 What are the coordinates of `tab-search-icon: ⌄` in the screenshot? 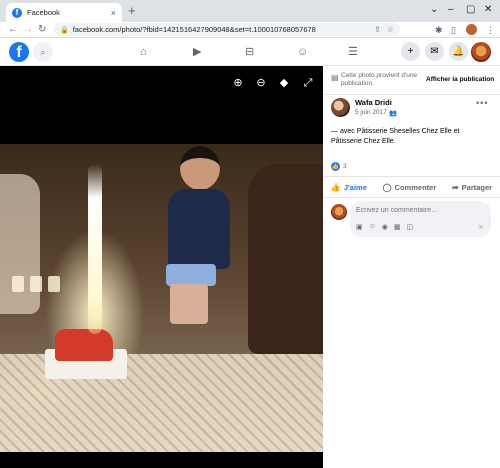 It's located at (434, 10).